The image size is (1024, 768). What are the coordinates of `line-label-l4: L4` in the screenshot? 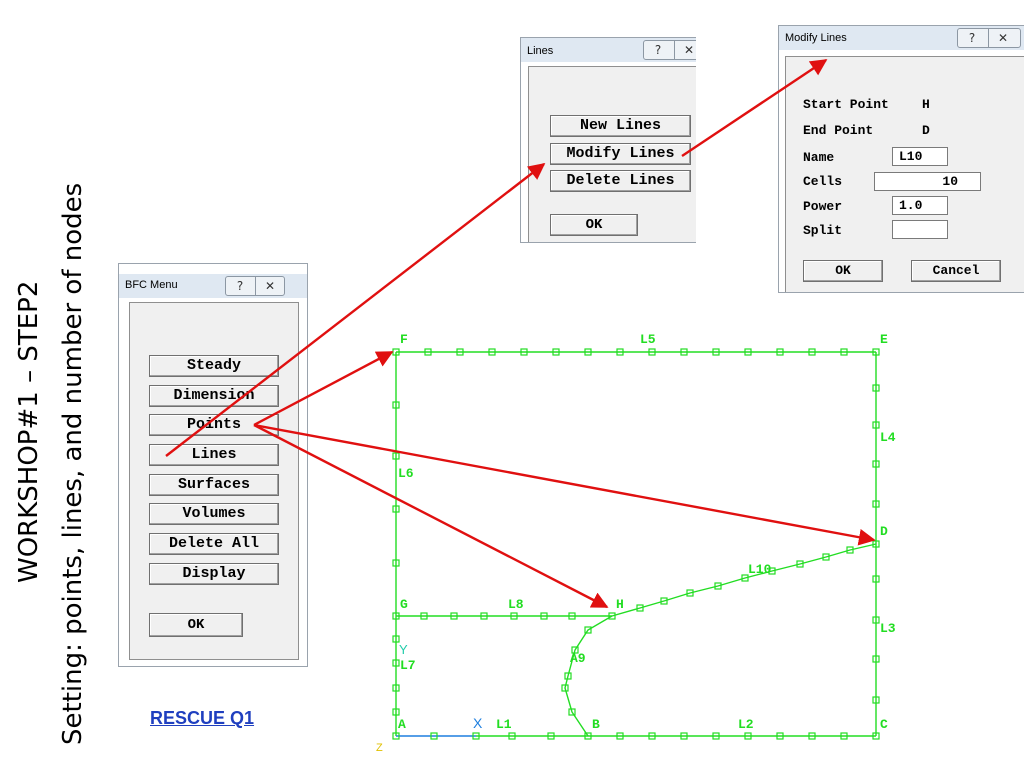 It's located at (888, 437).